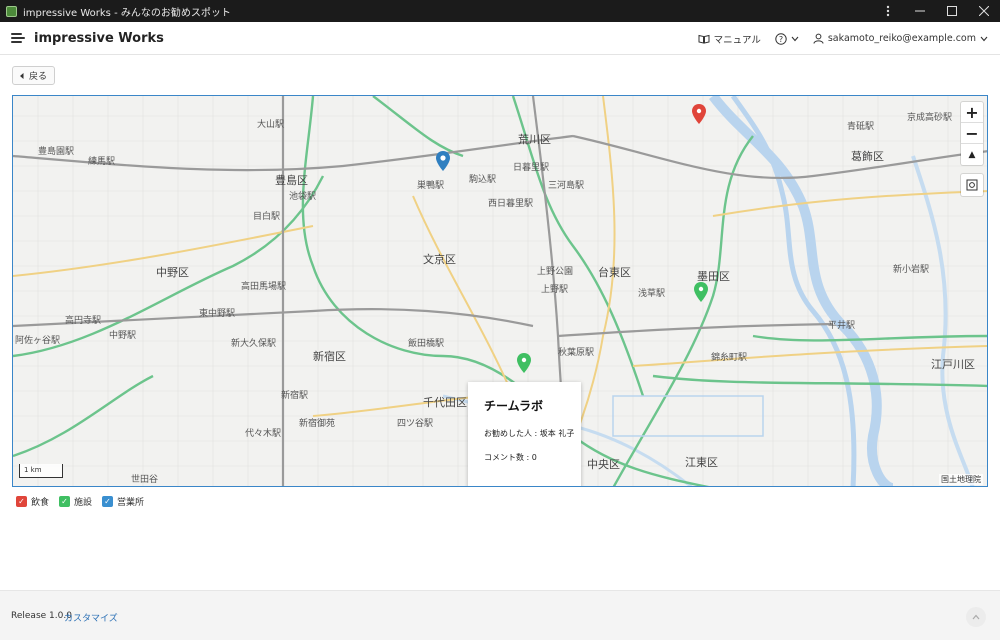 The height and width of the screenshot is (640, 1000). What do you see at coordinates (952, 11) in the screenshot?
I see `maximize-icon` at bounding box center [952, 11].